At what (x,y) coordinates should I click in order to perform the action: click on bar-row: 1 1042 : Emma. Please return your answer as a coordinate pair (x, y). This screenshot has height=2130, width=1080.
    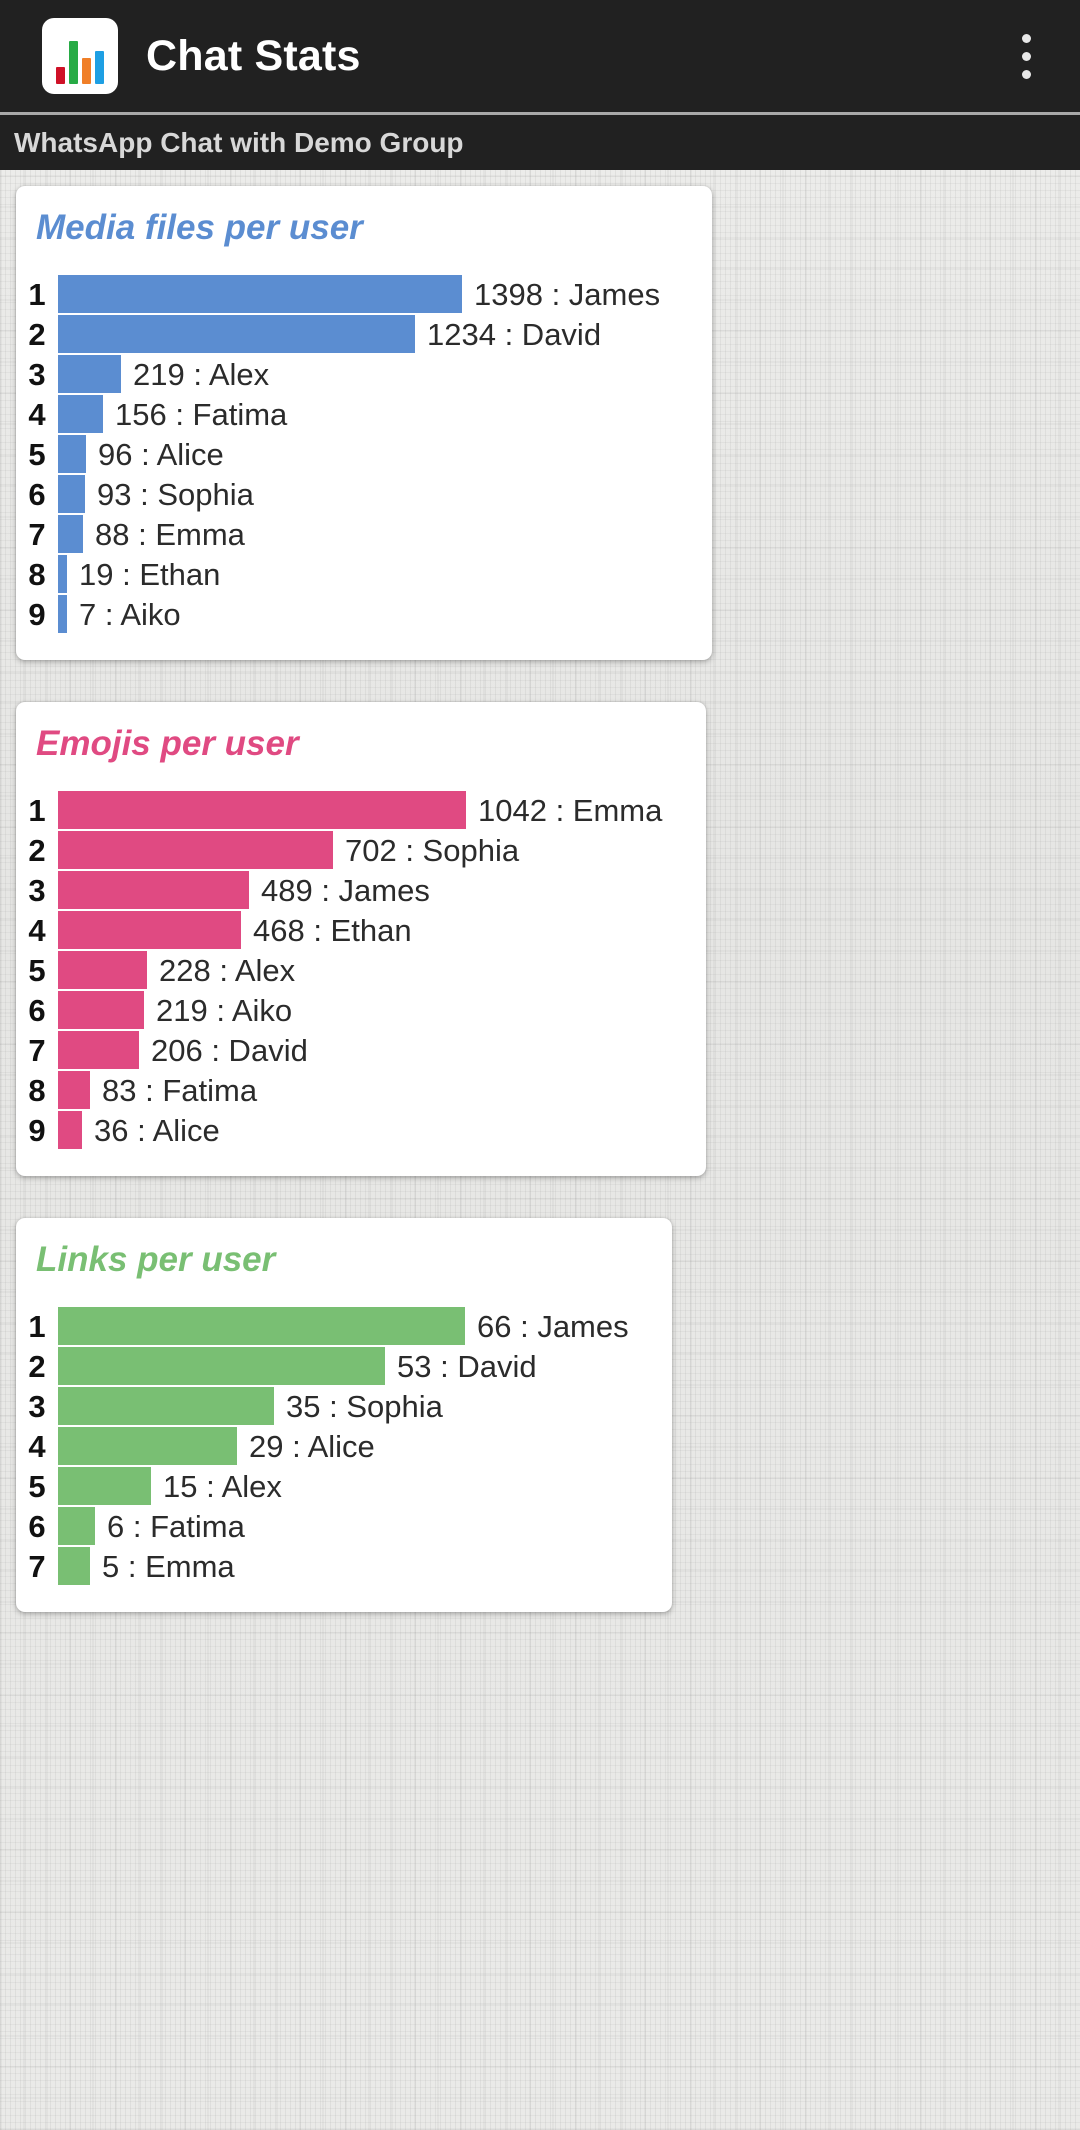
    Looking at the image, I should click on (361, 810).